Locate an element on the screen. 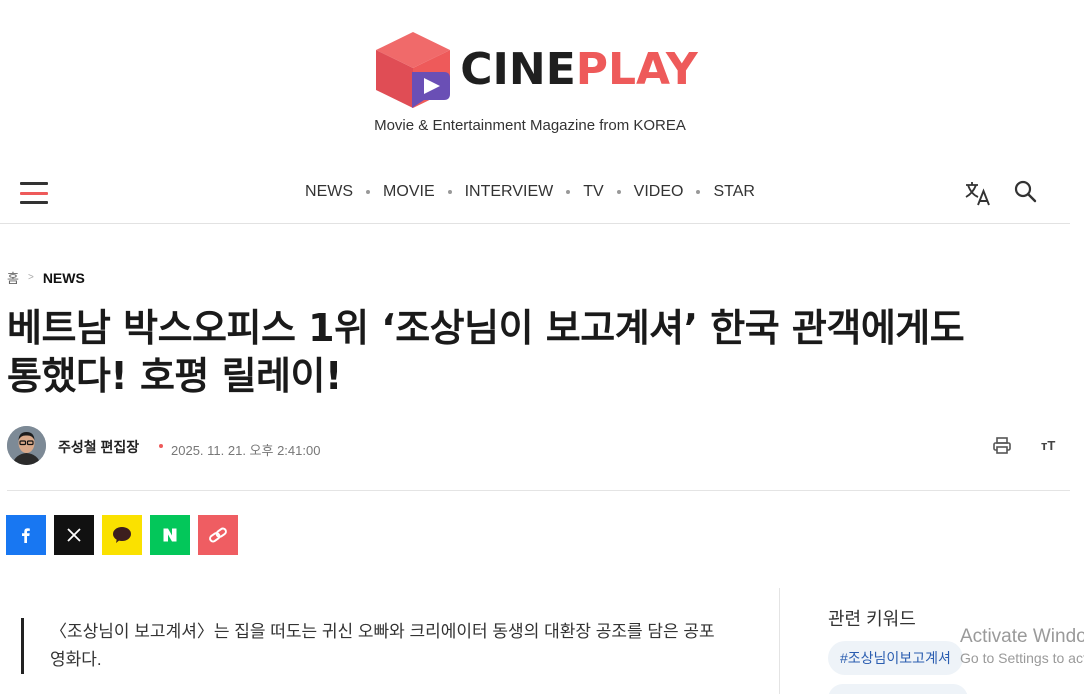 This screenshot has width=1084, height=694. sidebar-divider is located at coordinates (779, 641).